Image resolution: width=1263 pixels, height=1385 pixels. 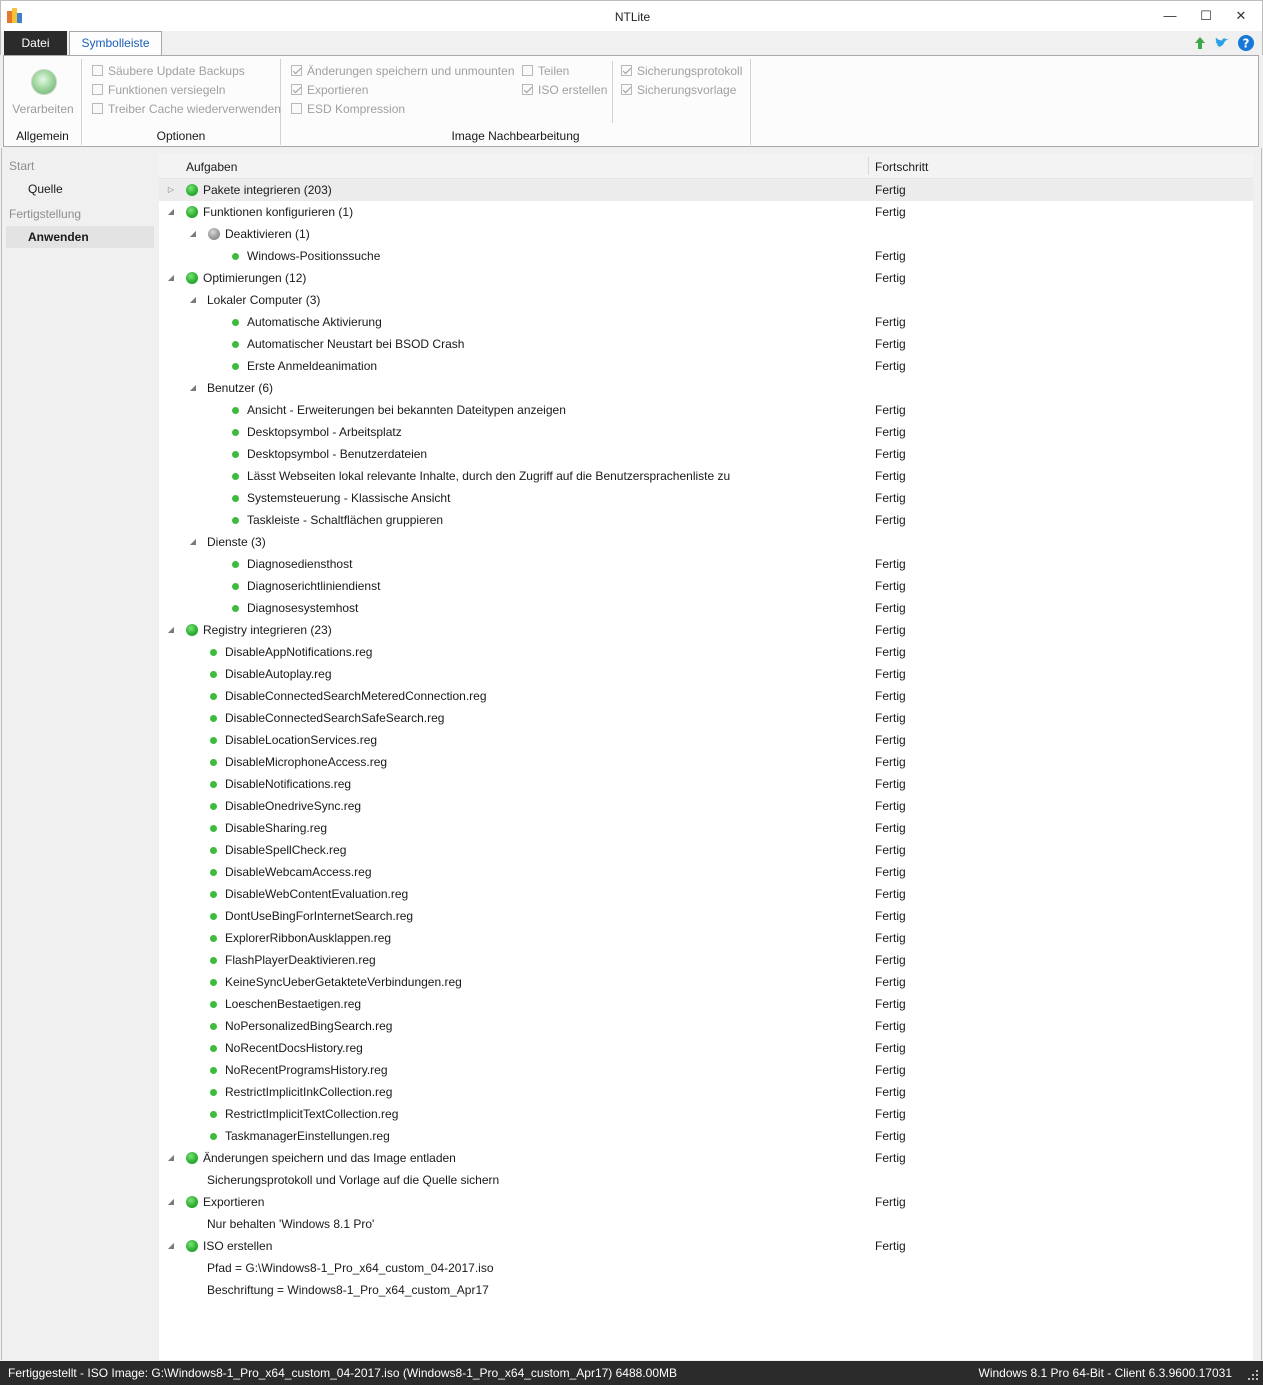 I want to click on tab-symbolleiste: Symbolleiste, so click(x=115, y=43).